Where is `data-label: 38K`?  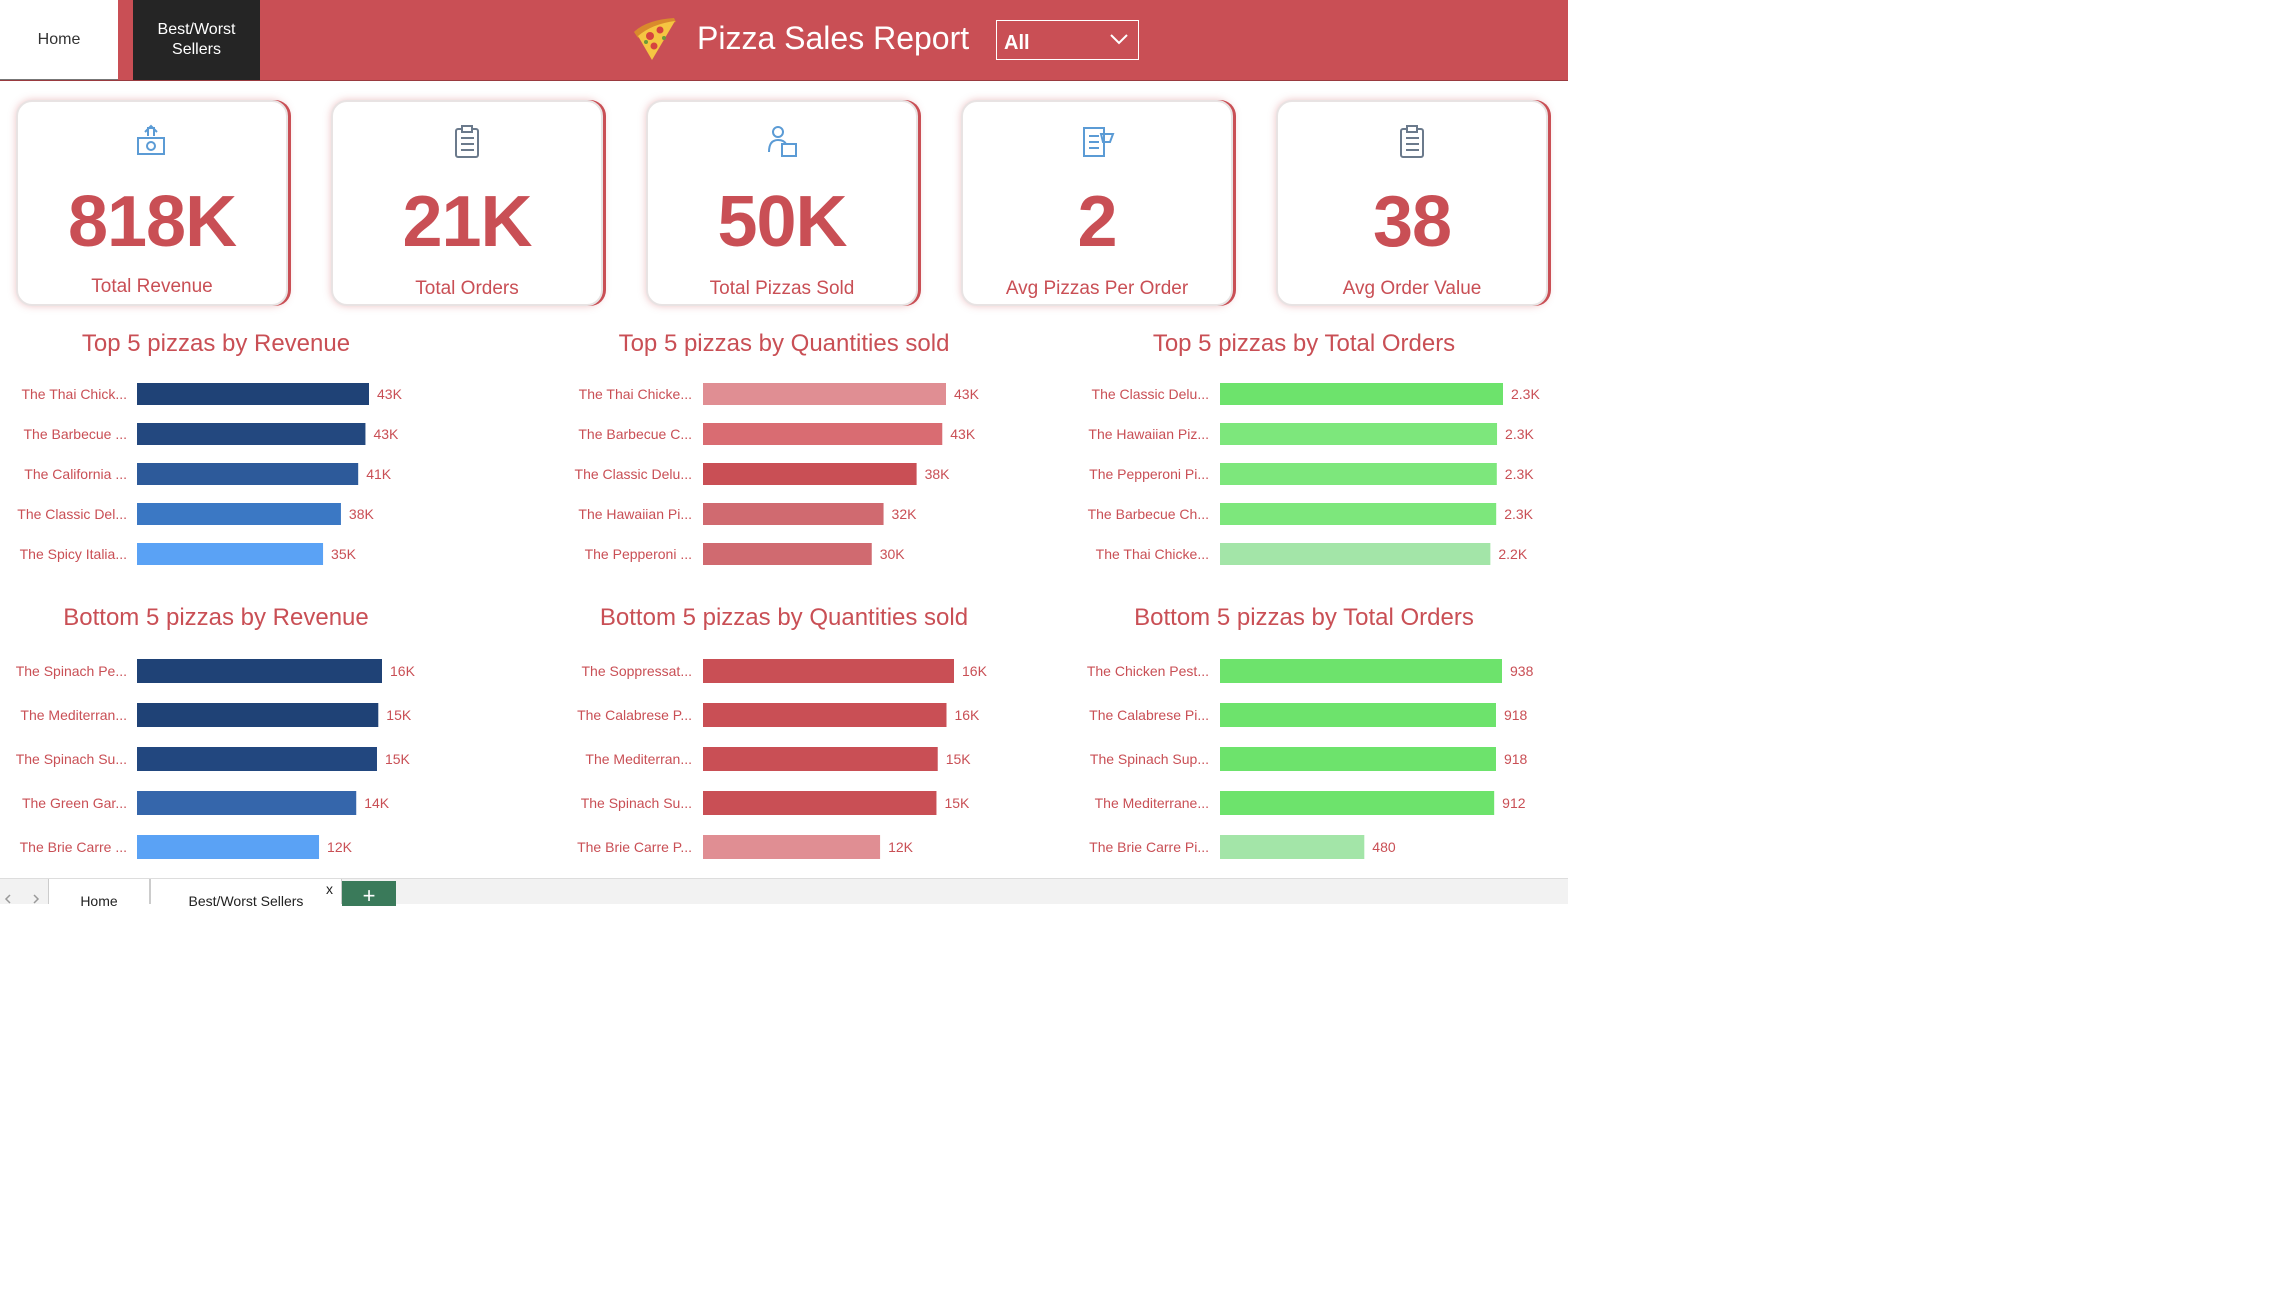
data-label: 38K is located at coordinates (938, 474).